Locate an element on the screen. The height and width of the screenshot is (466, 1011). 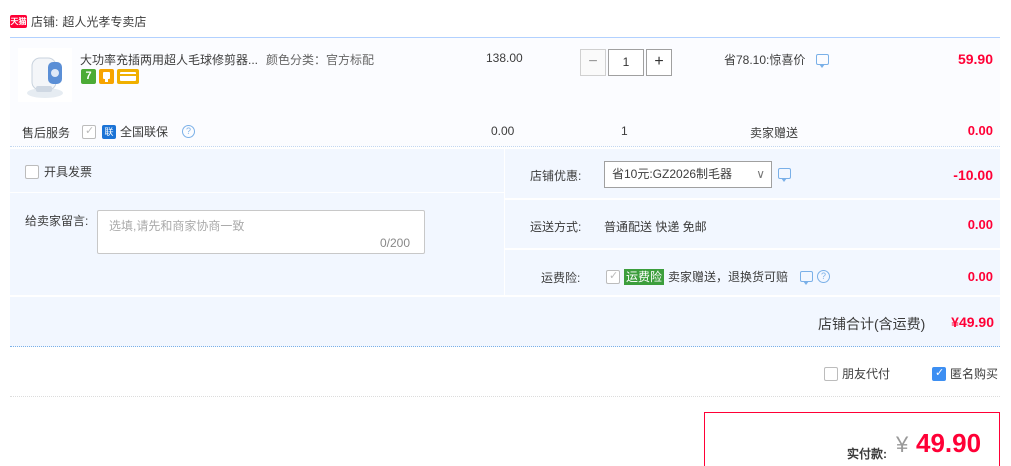
payment-currency: ¥ is located at coordinates (902, 444).